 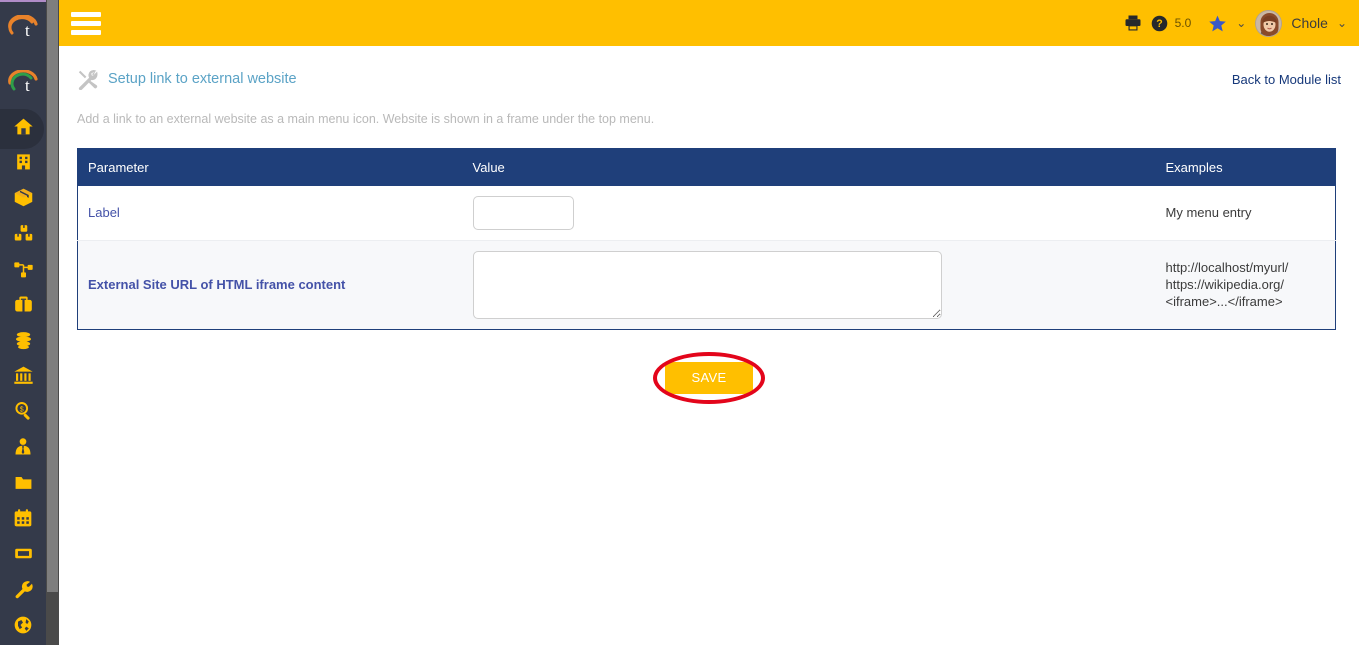 I want to click on page-scrollbar-thumb, so click(x=52, y=296).